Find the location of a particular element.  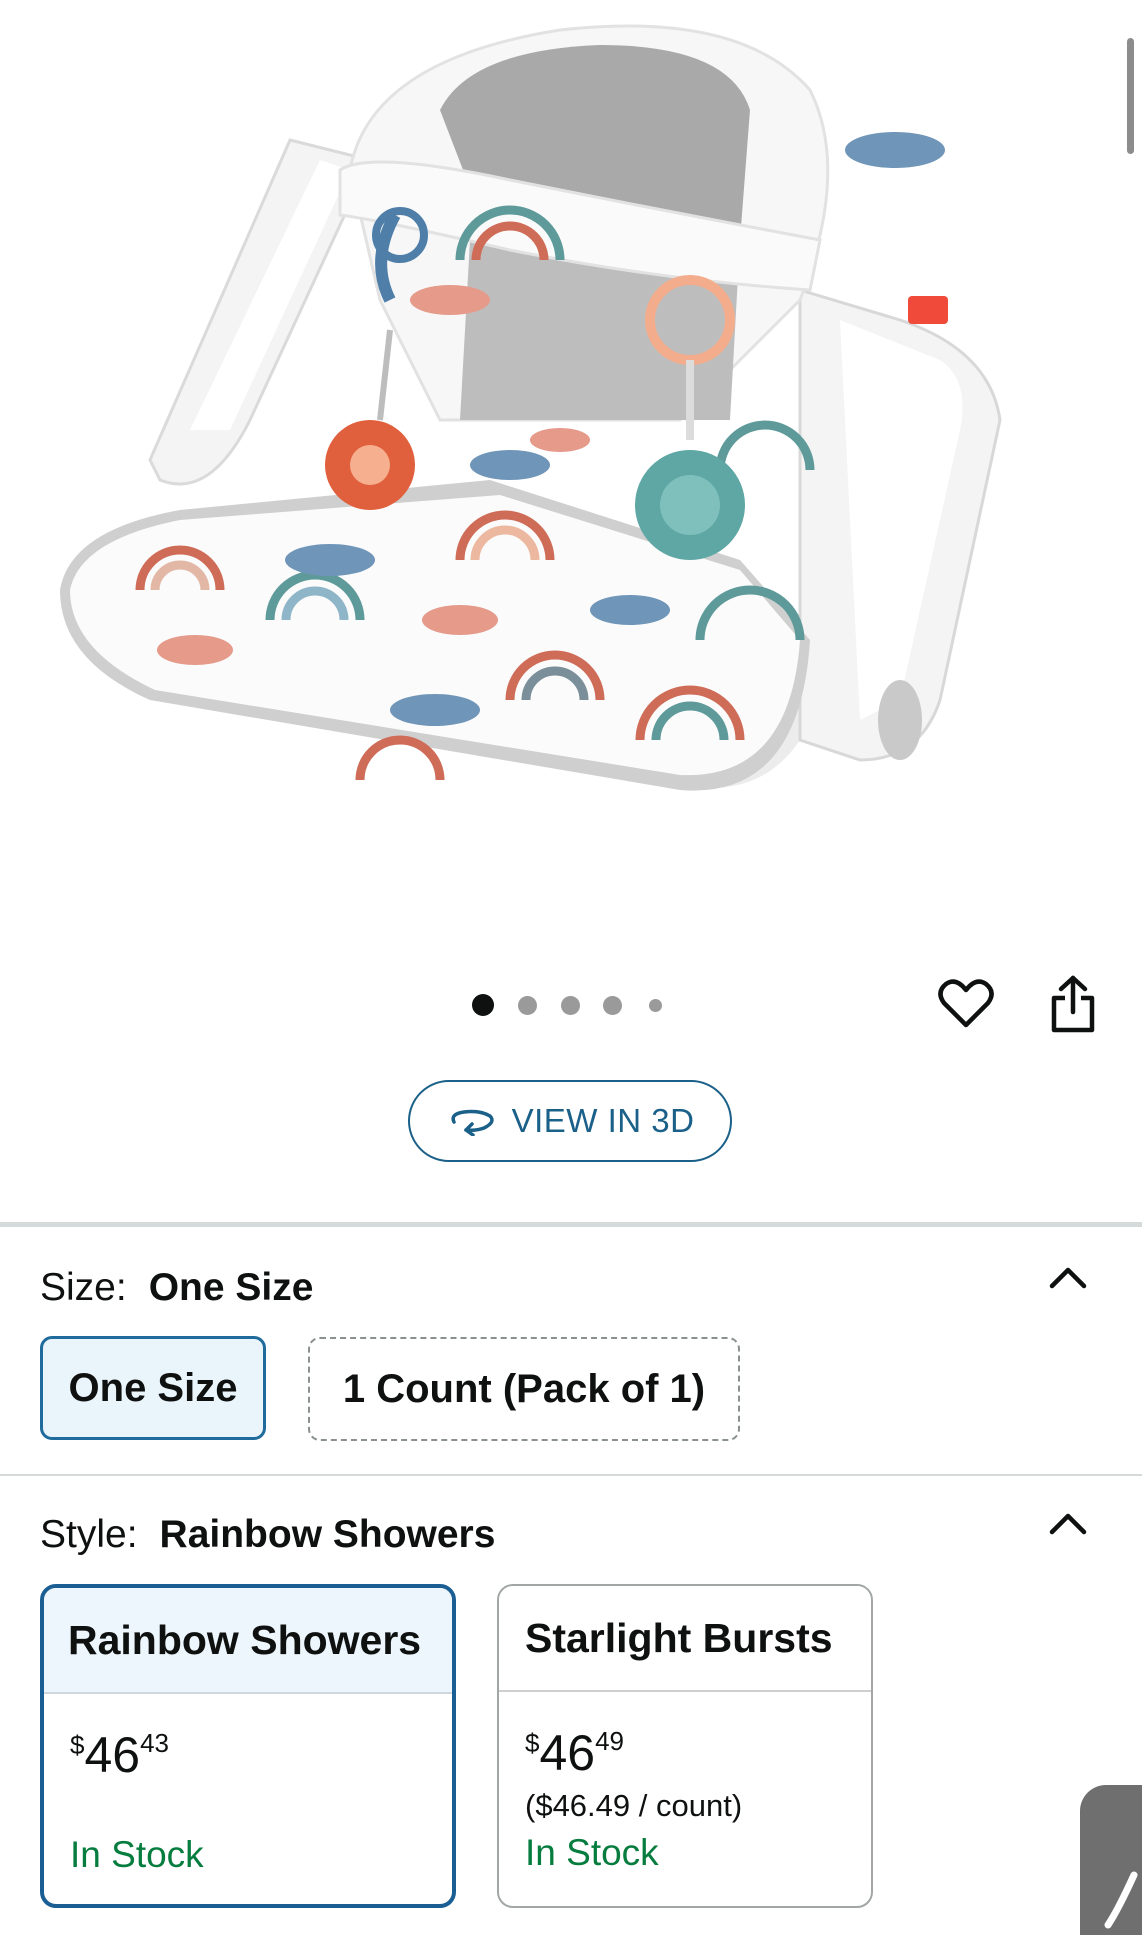

view-in-3d-label: VIEW IN 3D is located at coordinates (603, 1120).